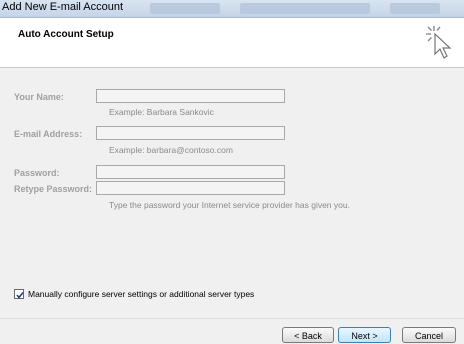  What do you see at coordinates (232, 43) in the screenshot?
I see `wizard-header: Auto Account Setup` at bounding box center [232, 43].